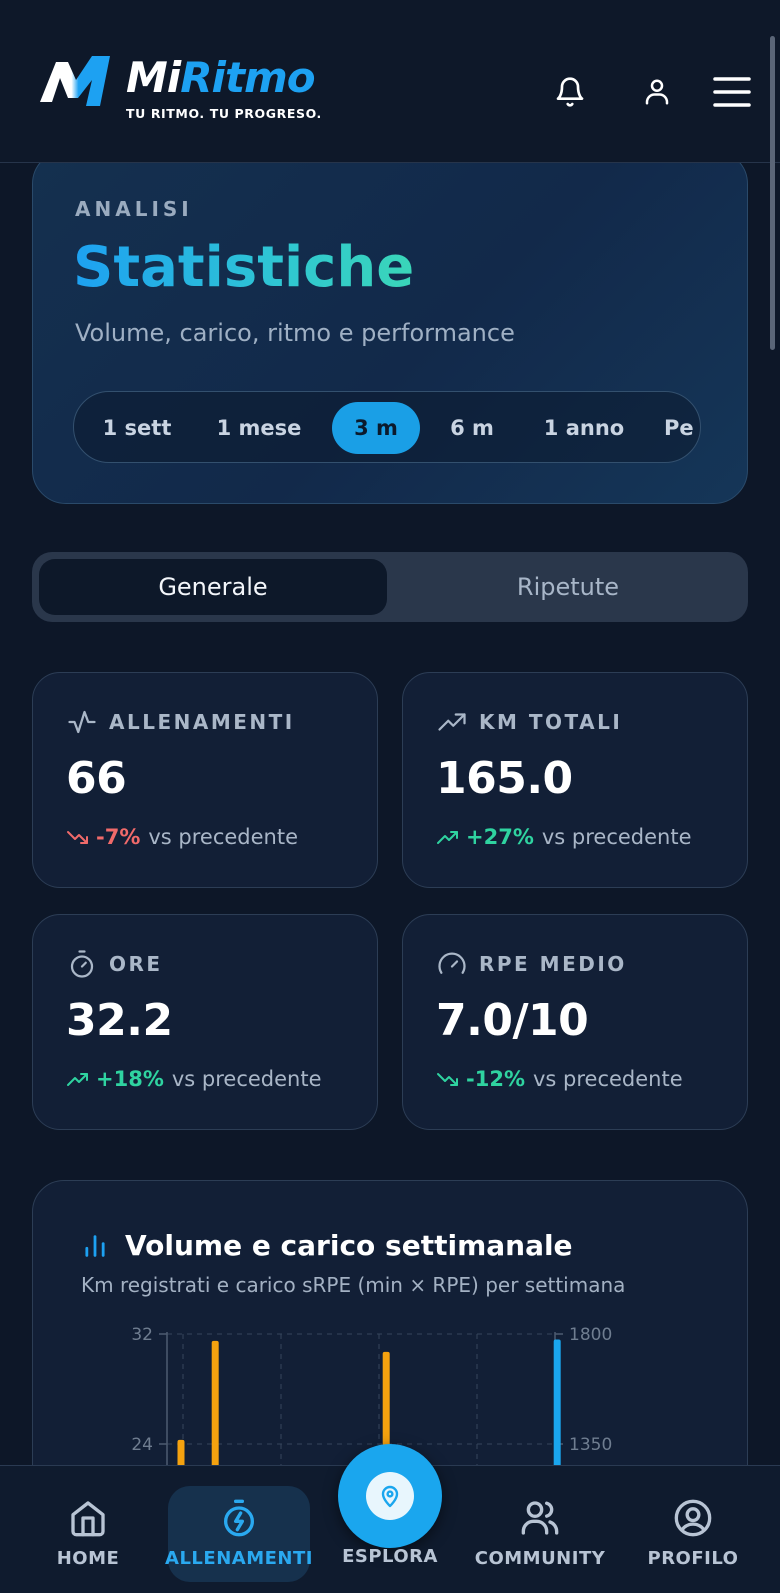 The height and width of the screenshot is (1593, 780). Describe the element at coordinates (134, 209) in the screenshot. I see `section-kicker: ANALISI` at that location.